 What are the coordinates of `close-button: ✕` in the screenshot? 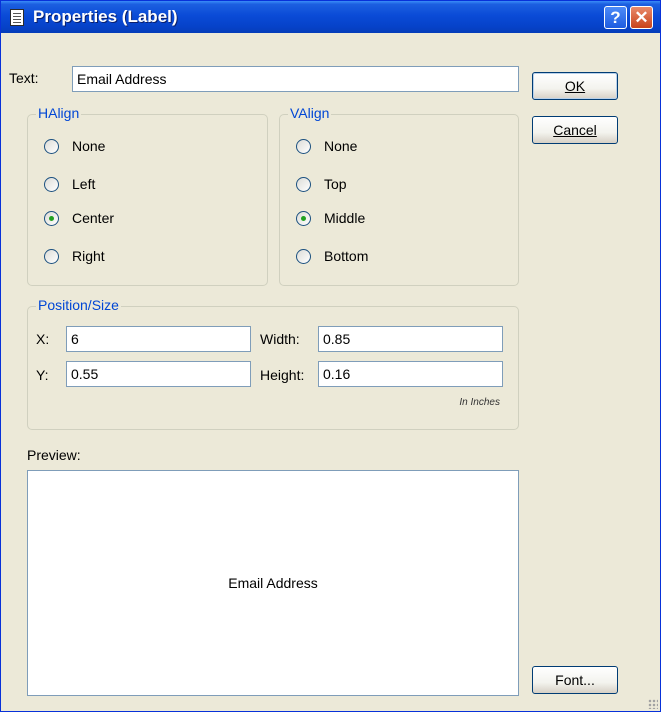 It's located at (641, 17).